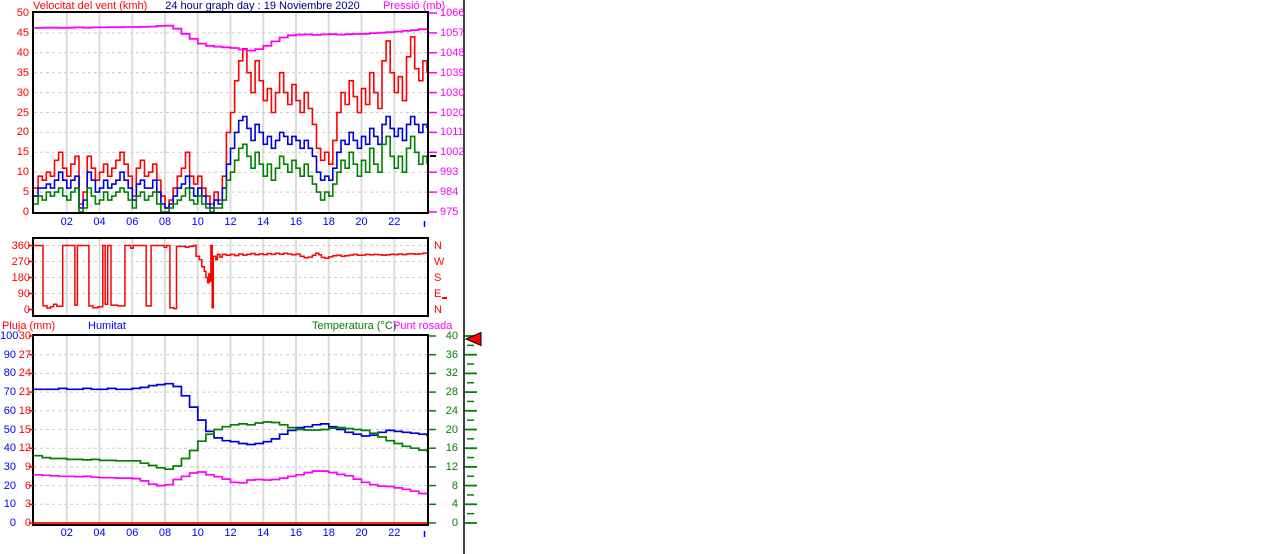 Image resolution: width=1280 pixels, height=554 pixels. What do you see at coordinates (451, 354) in the screenshot?
I see `temperature-tick-label: 36` at bounding box center [451, 354].